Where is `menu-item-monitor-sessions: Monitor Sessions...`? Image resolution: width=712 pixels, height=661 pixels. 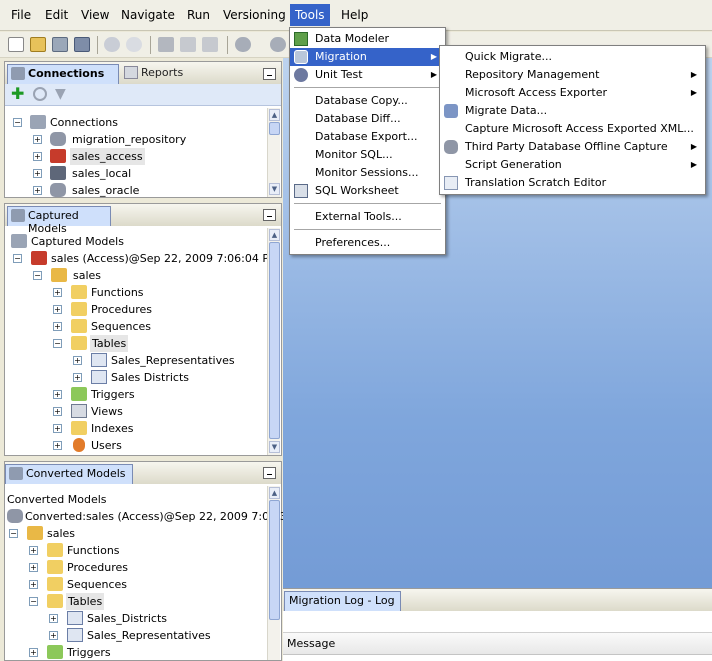
menu-item-monitor-sessions: Monitor Sessions... is located at coordinates (367, 173).